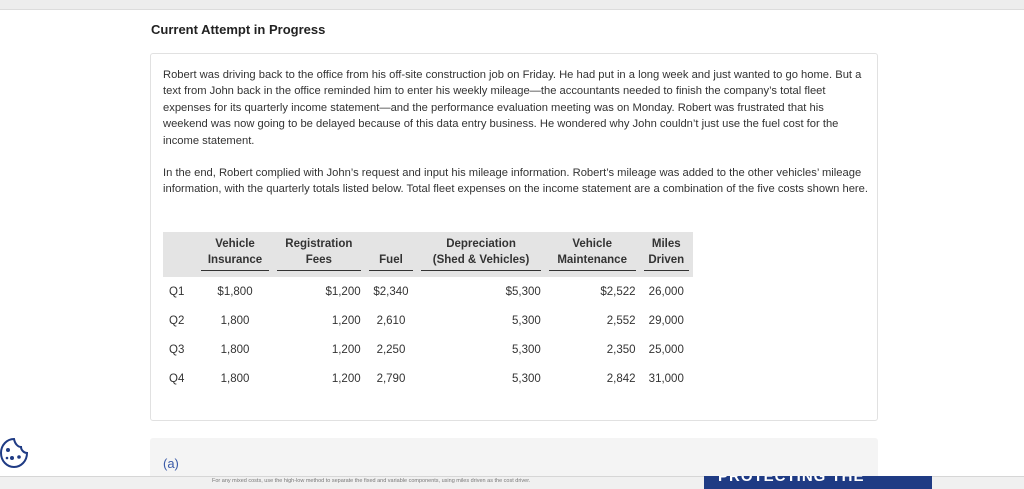 The image size is (1024, 489). Describe the element at coordinates (391, 291) in the screenshot. I see `cell-fuel: $2,340` at that location.